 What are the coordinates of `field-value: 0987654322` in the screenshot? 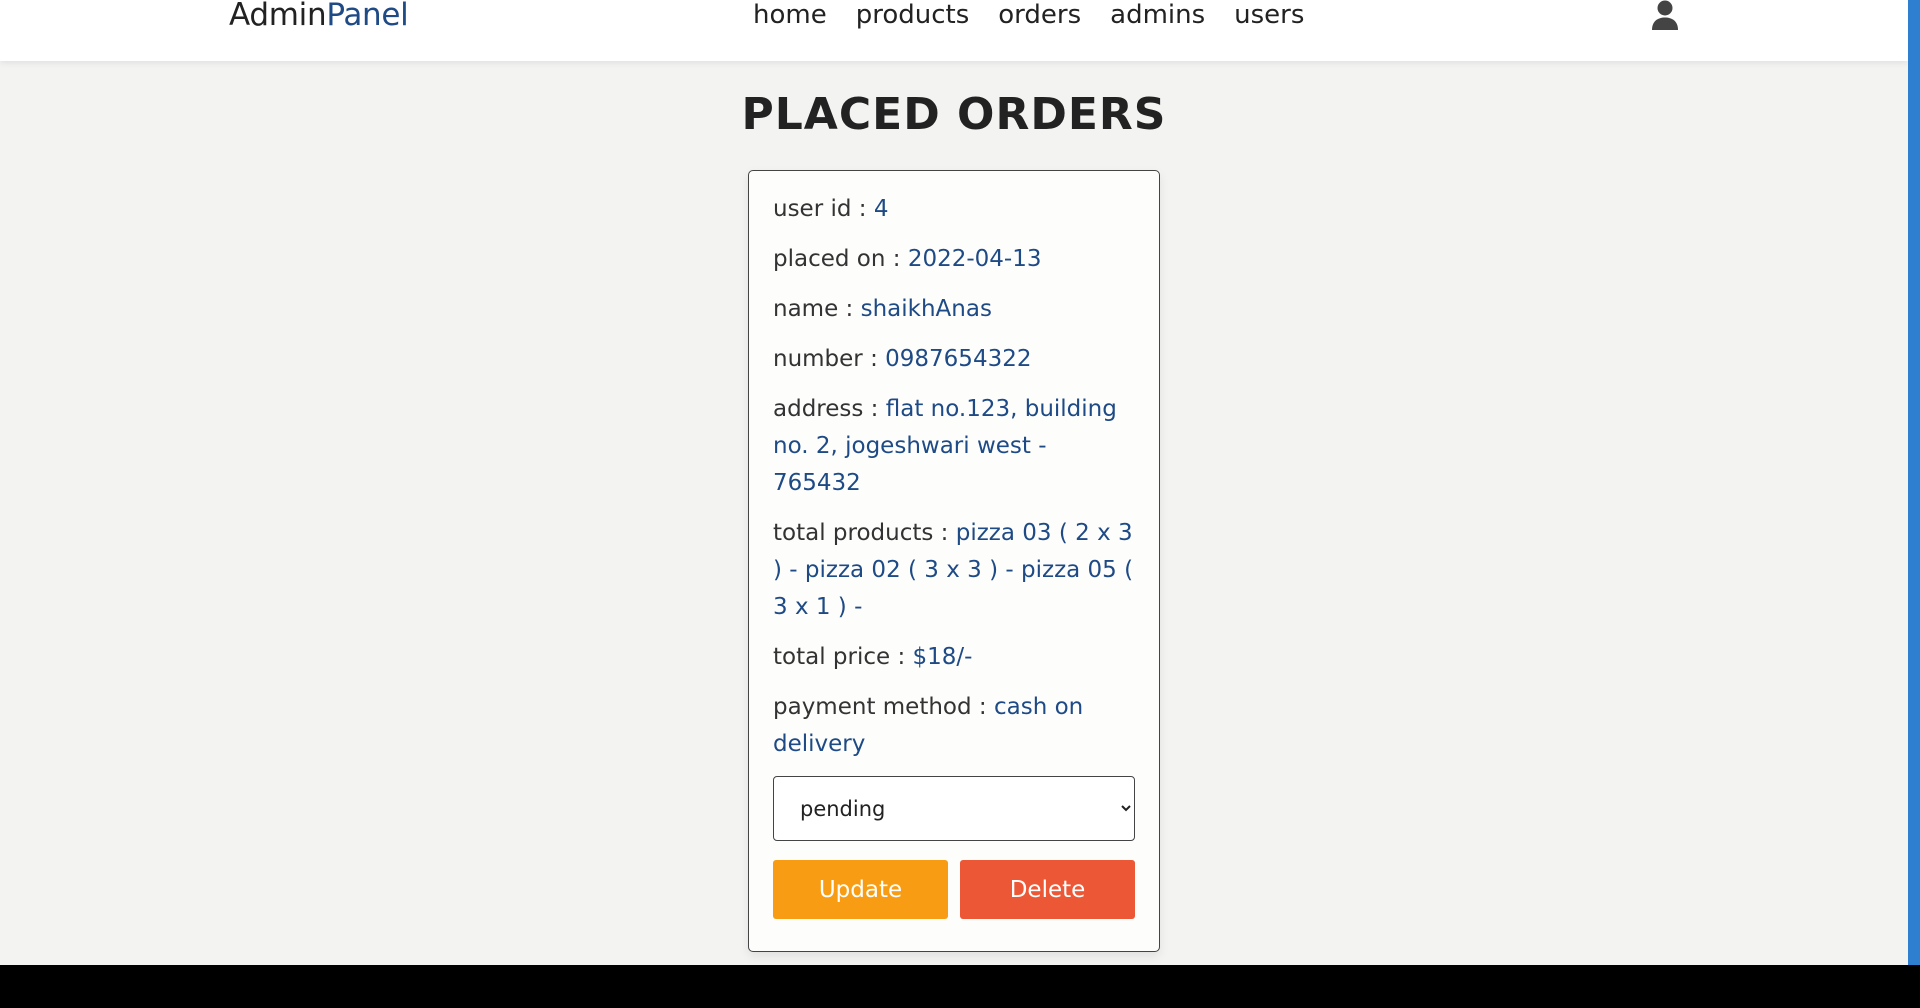 It's located at (958, 359).